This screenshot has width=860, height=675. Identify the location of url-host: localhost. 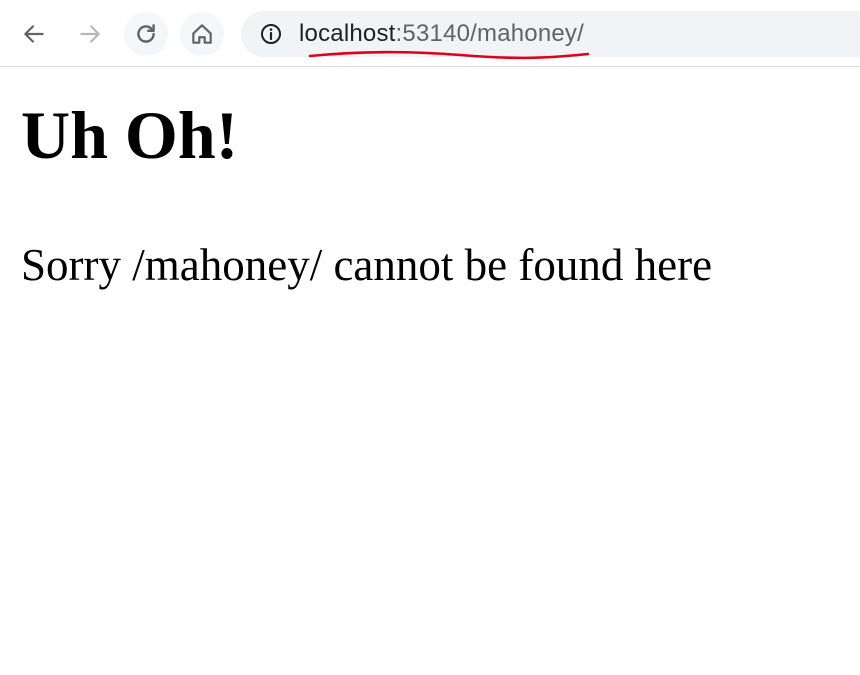
(347, 33).